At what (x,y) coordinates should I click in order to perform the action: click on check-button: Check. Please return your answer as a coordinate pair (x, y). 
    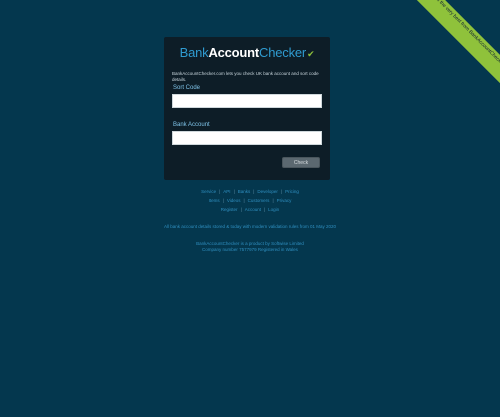
    Looking at the image, I should click on (301, 162).